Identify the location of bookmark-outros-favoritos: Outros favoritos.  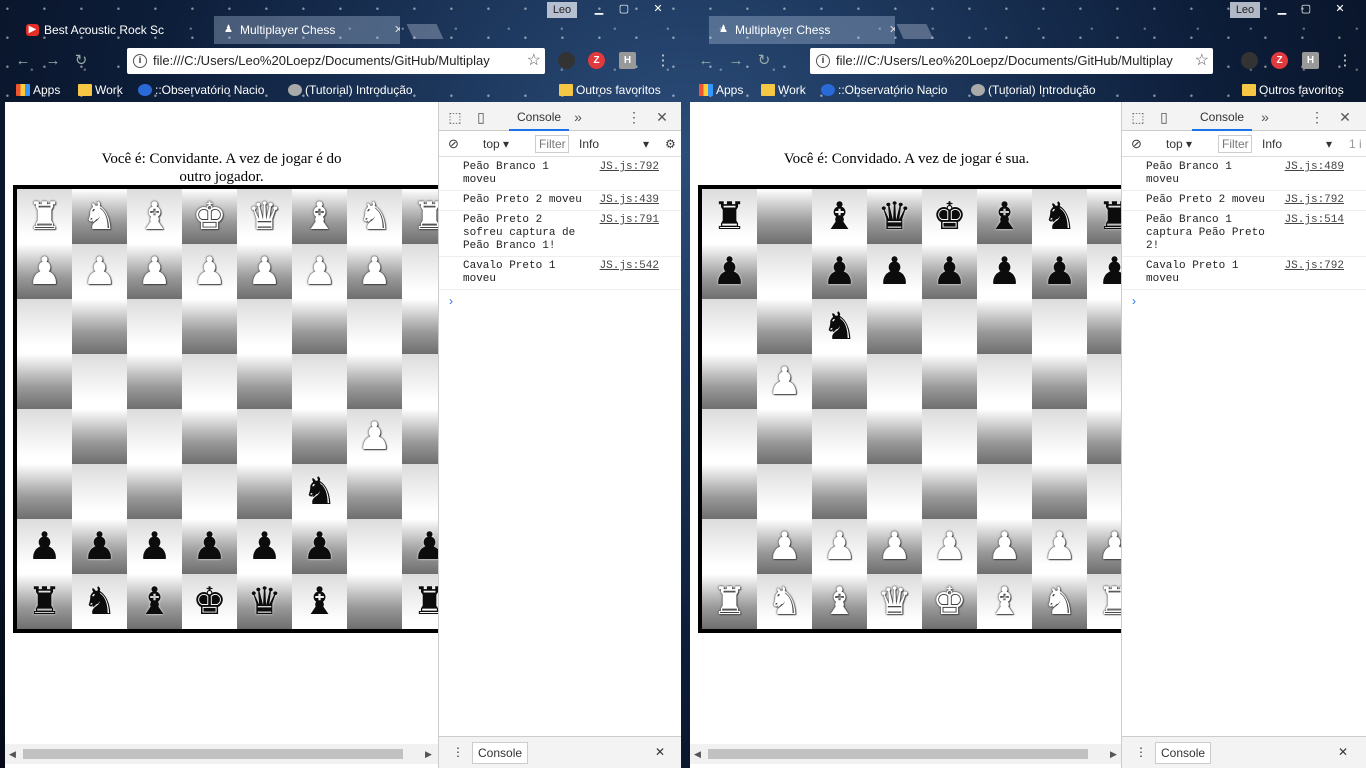
(609, 90).